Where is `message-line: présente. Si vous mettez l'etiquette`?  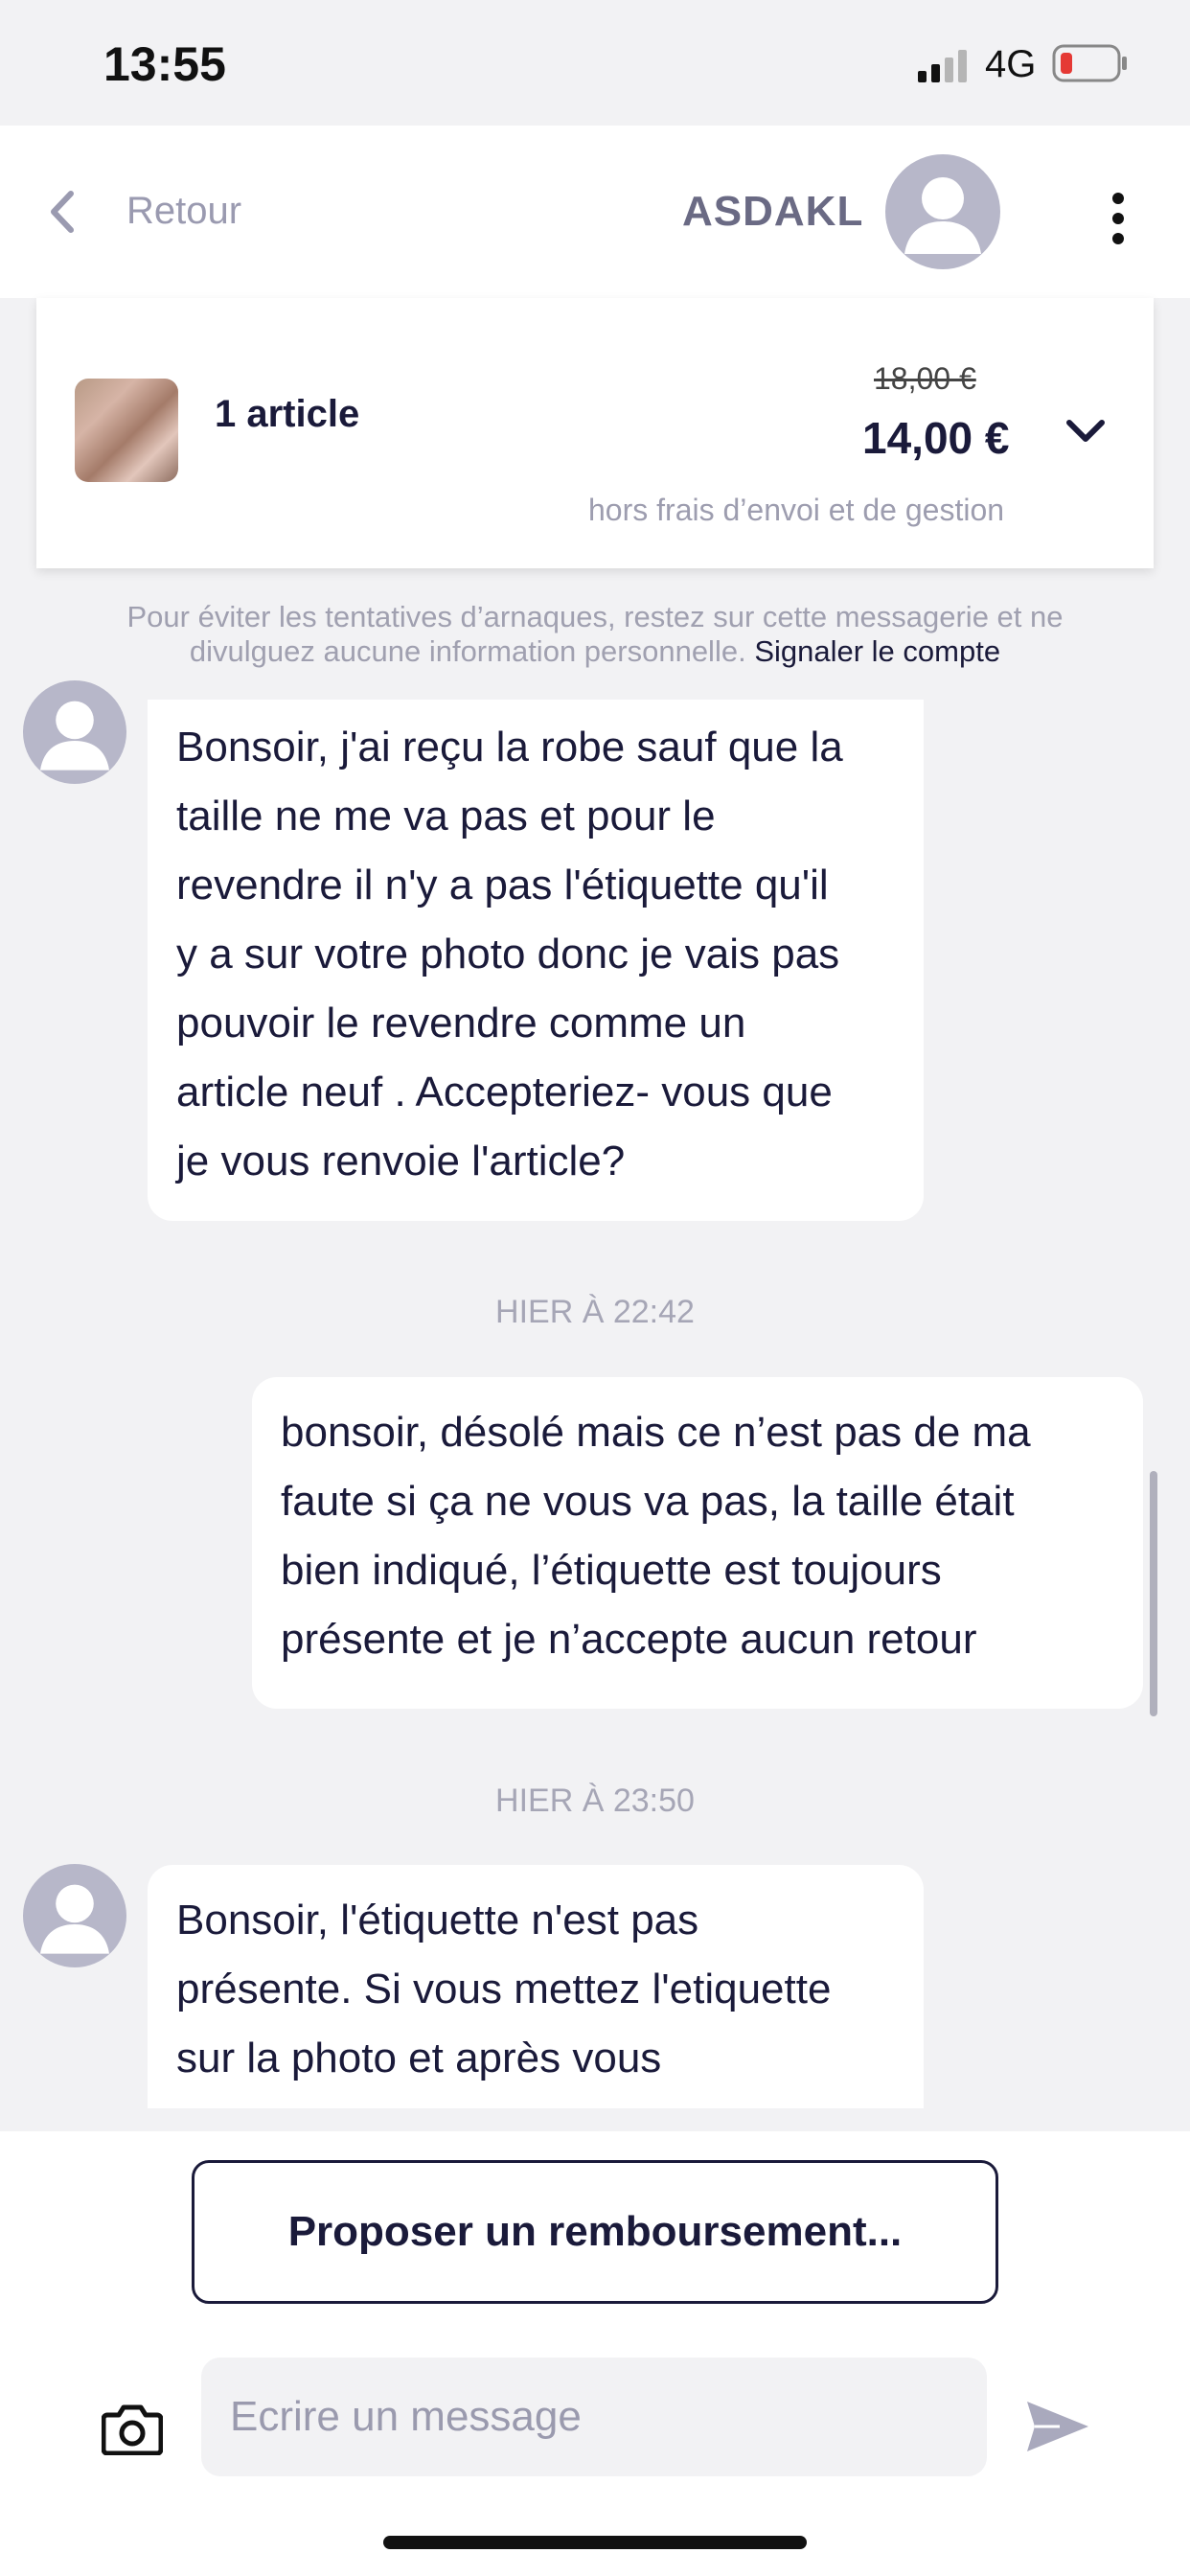
message-line: présente. Si vous mettez l'etiquette is located at coordinates (504, 1989).